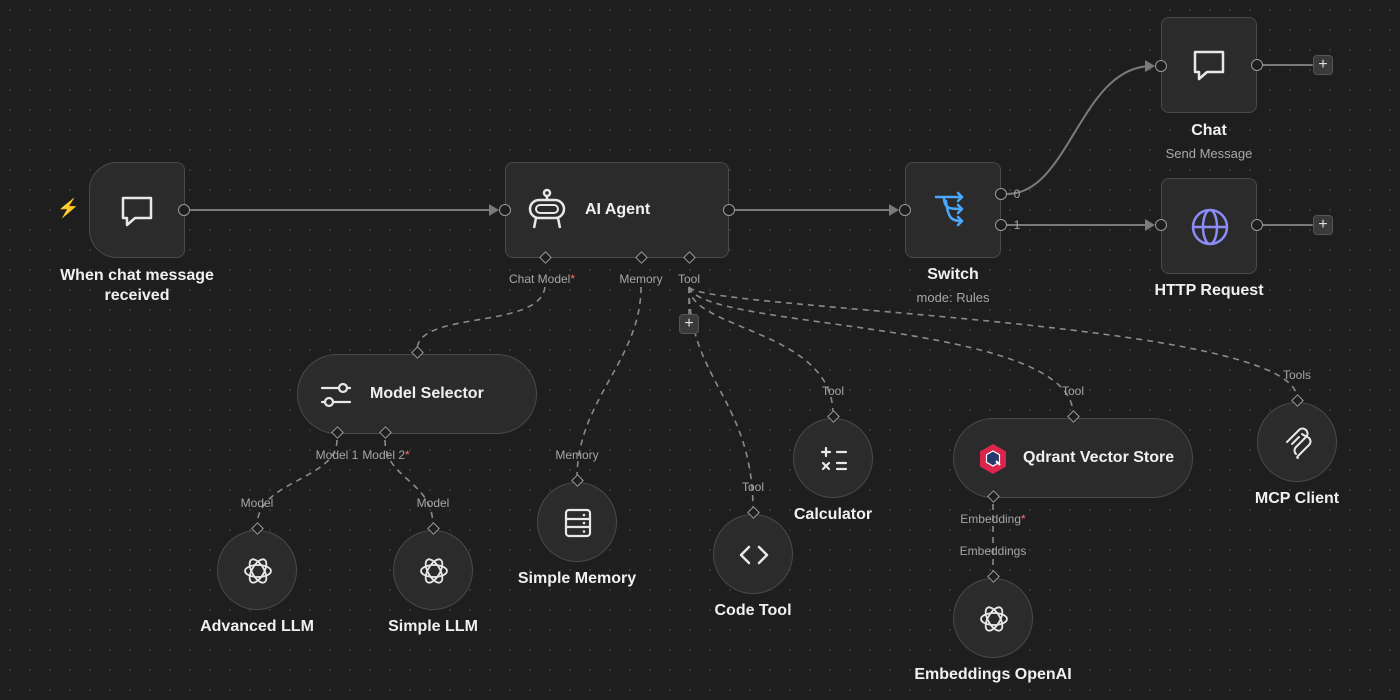 Image resolution: width=1400 pixels, height=700 pixels. I want to click on arrow-http-in, so click(1150, 225).